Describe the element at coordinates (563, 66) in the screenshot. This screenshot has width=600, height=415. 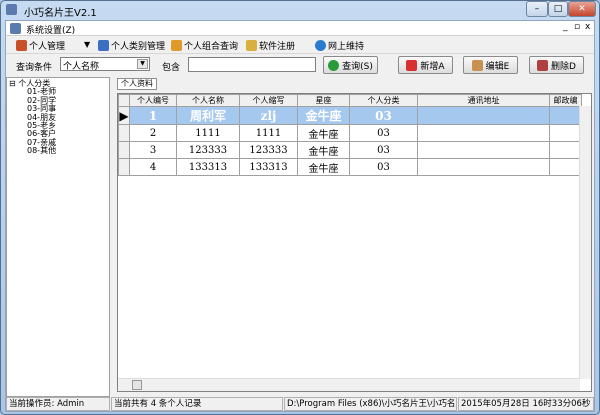
I see `button-label: 删除D` at that location.